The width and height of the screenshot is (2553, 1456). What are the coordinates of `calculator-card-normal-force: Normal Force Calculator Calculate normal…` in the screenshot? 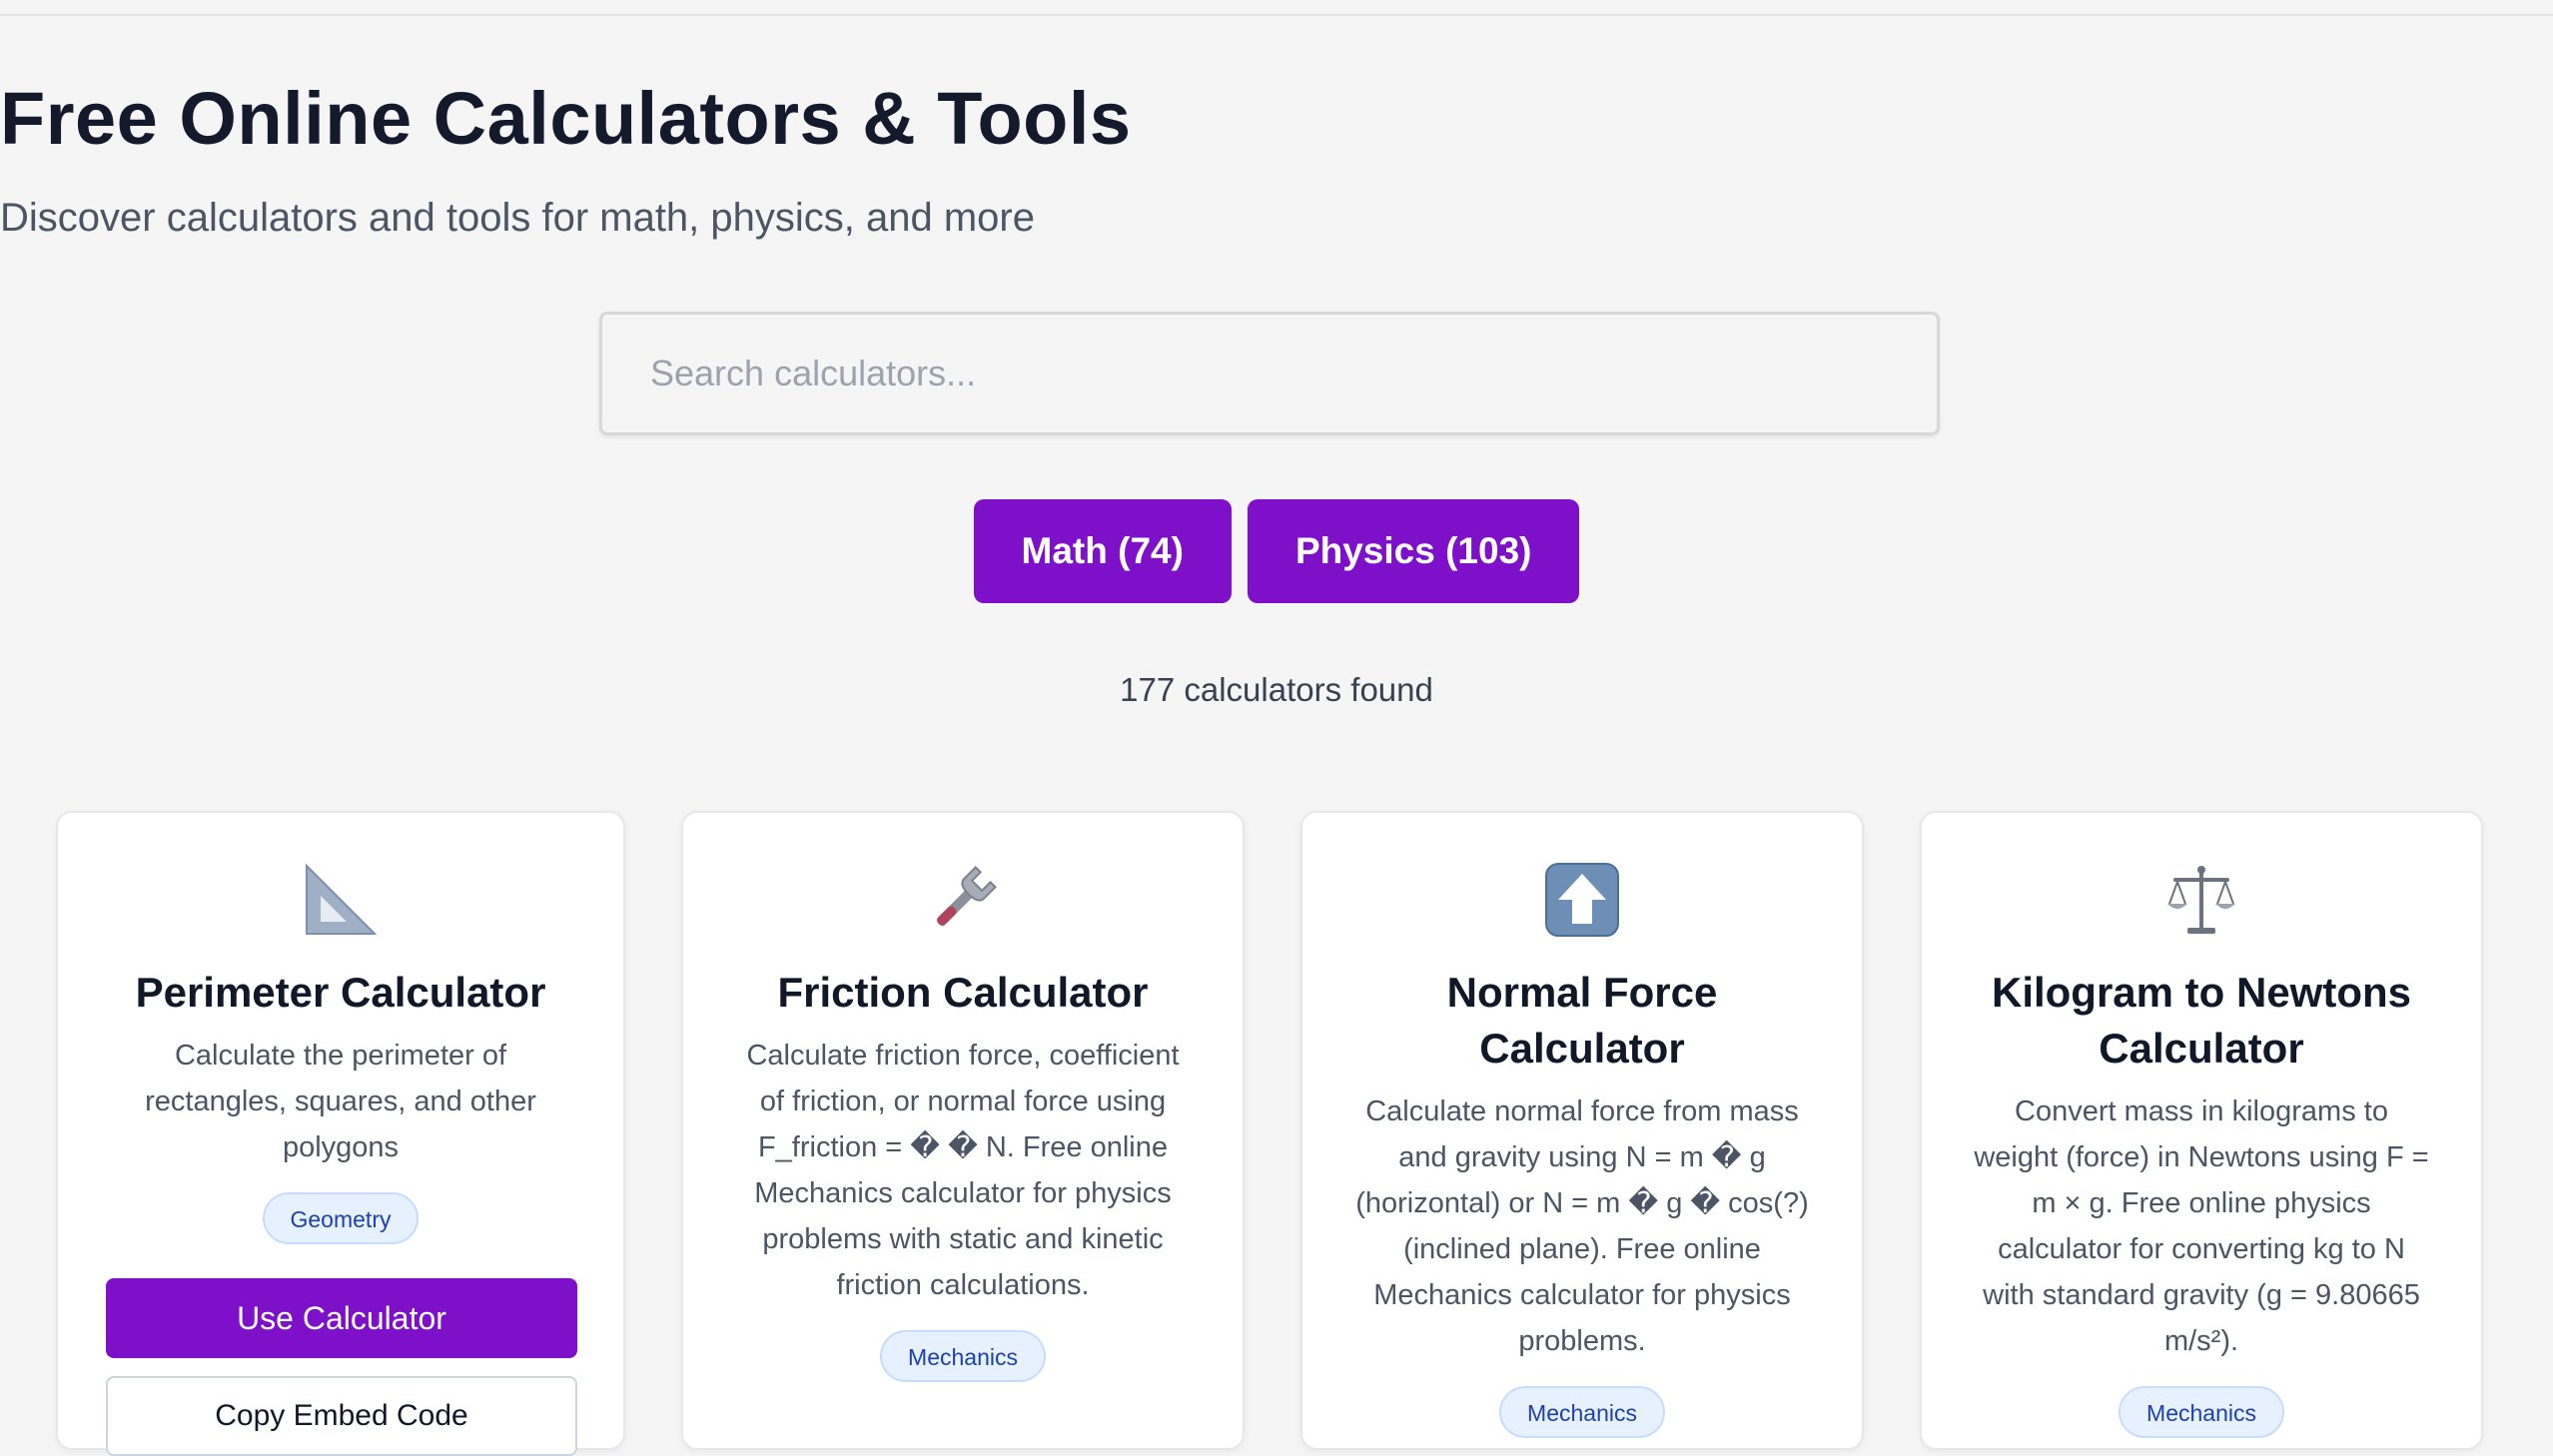 It's located at (1582, 1130).